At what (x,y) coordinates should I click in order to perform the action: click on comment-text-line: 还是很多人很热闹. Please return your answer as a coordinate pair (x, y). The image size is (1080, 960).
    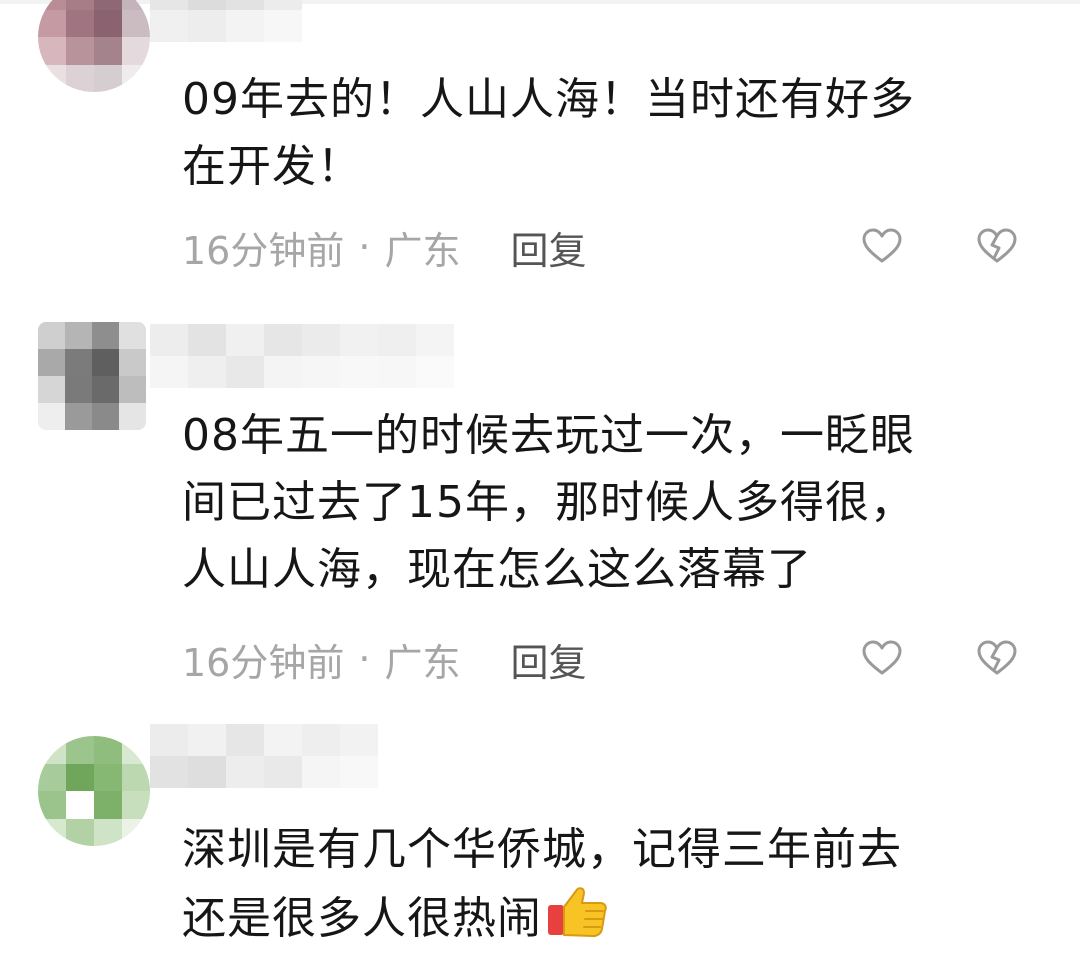
    Looking at the image, I should click on (362, 918).